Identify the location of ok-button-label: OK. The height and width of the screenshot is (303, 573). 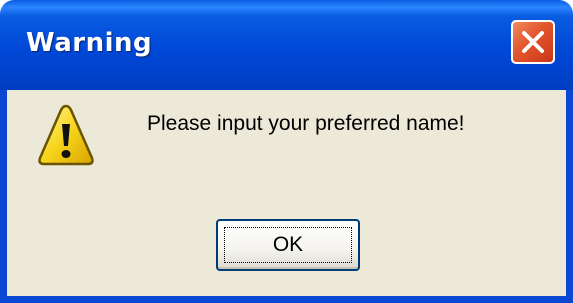
(288, 244).